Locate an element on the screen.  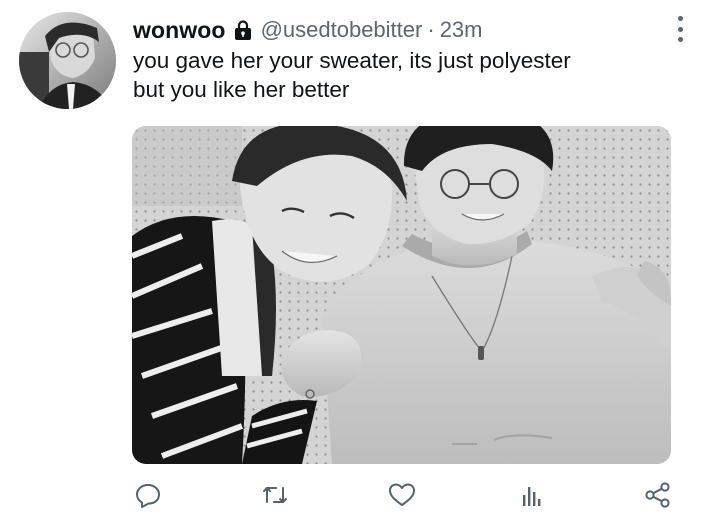
tweet-text-line: but you like her better is located at coordinates (241, 89).